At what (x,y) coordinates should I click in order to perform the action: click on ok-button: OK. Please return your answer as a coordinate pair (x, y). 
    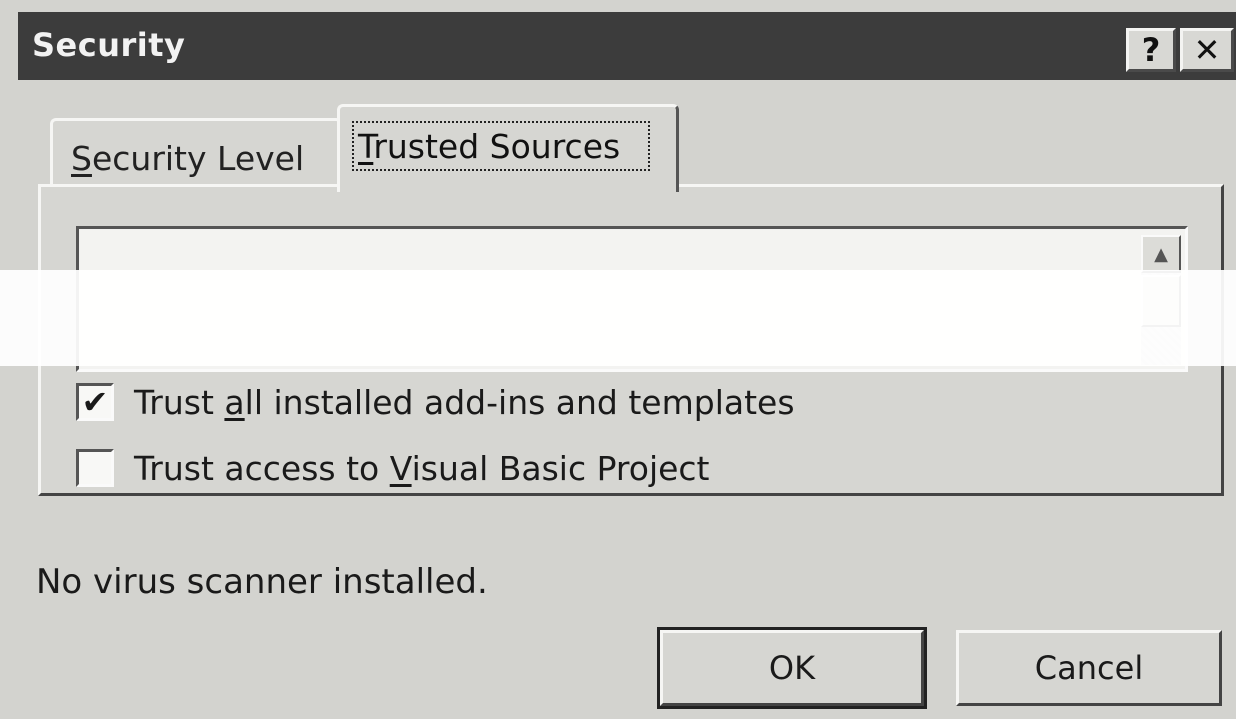
    Looking at the image, I should click on (792, 668).